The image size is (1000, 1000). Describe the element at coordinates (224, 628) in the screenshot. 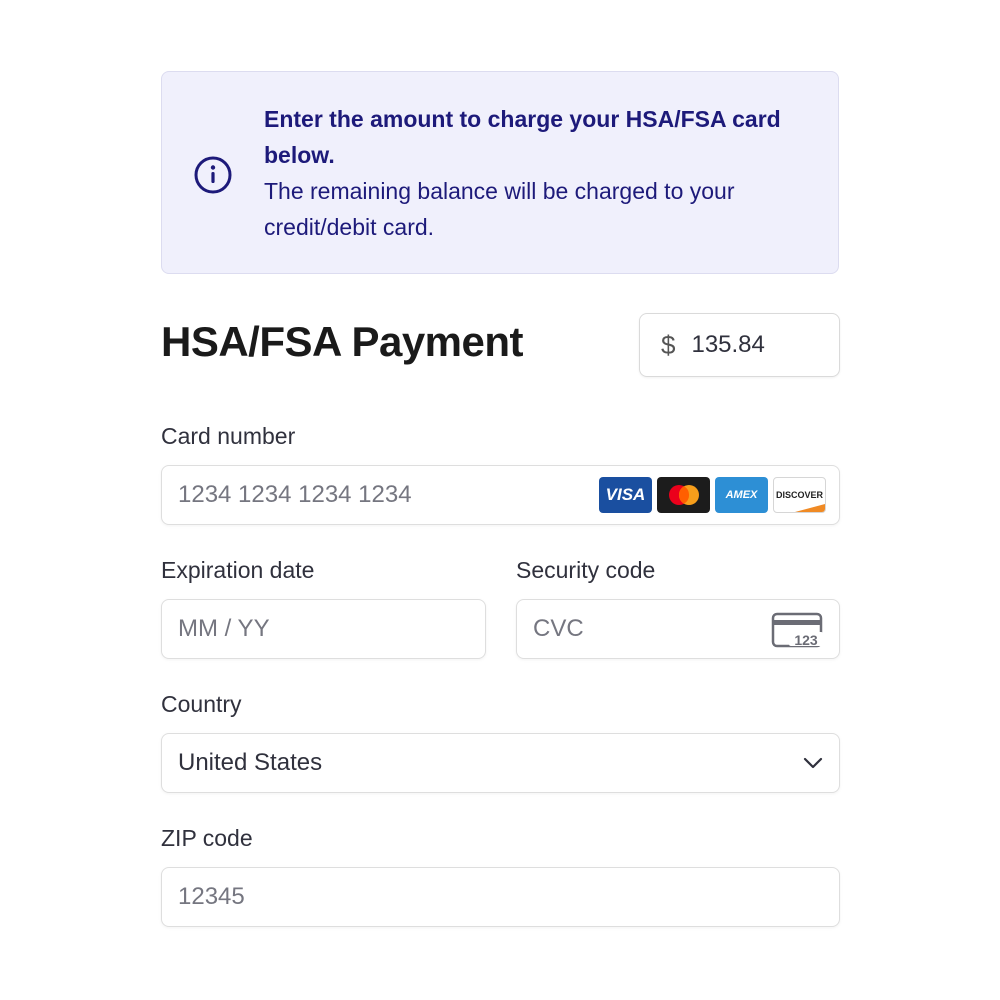

I see `expiration-placeholder: MM / YY` at that location.